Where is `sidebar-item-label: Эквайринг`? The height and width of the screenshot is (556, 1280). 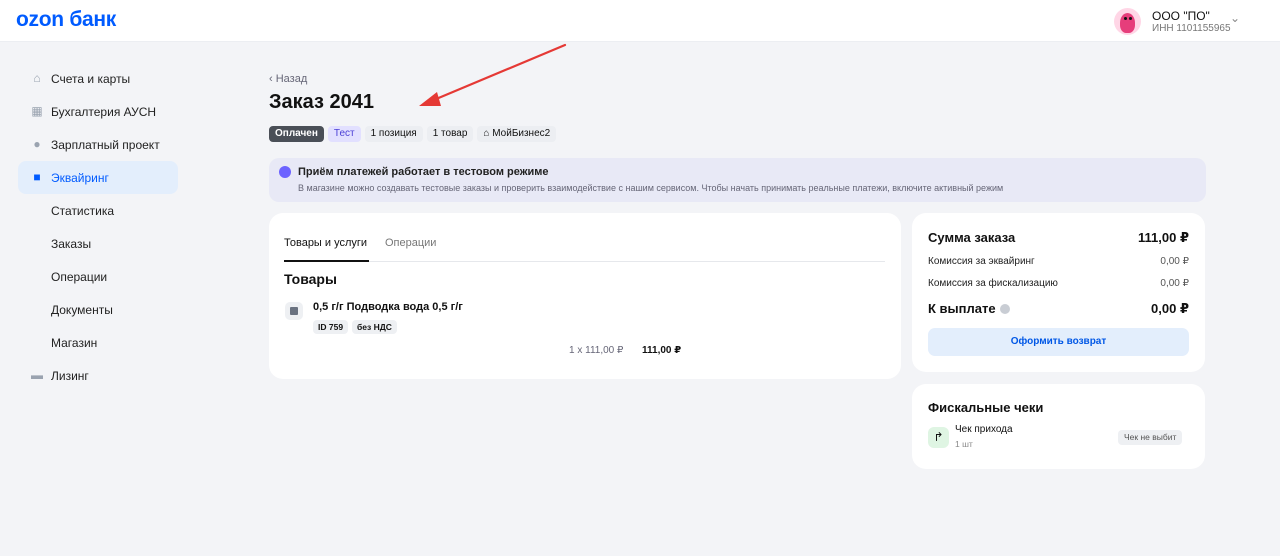
sidebar-item-label: Эквайринг is located at coordinates (80, 177).